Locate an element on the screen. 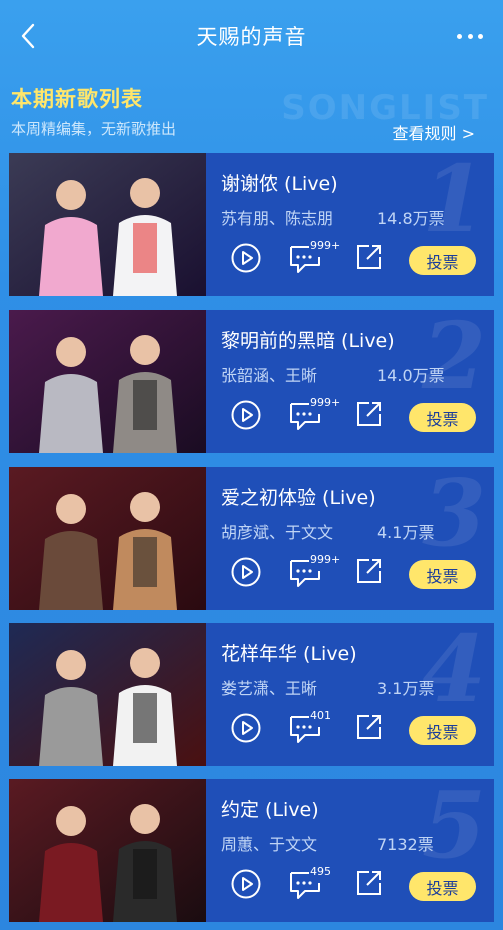 The height and width of the screenshot is (930, 503). song-singers: 周蕙、于文文 is located at coordinates (269, 844).